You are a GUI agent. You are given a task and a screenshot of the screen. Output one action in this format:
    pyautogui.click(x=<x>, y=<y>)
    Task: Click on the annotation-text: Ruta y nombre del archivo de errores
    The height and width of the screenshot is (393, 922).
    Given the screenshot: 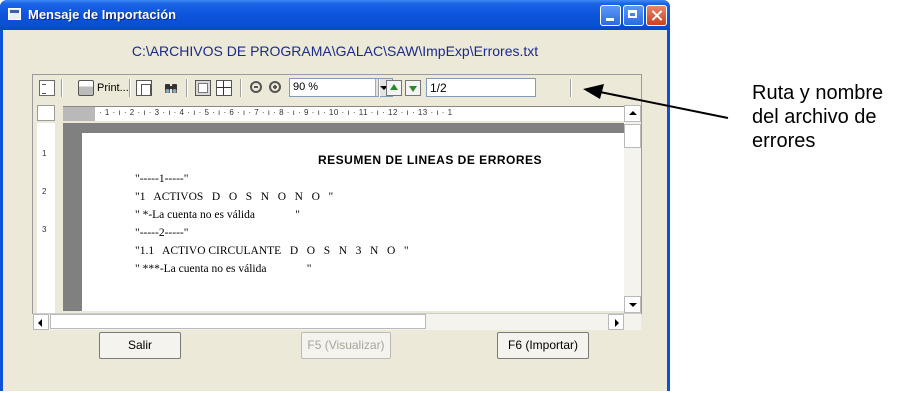 What is the action you would take?
    pyautogui.click(x=817, y=117)
    